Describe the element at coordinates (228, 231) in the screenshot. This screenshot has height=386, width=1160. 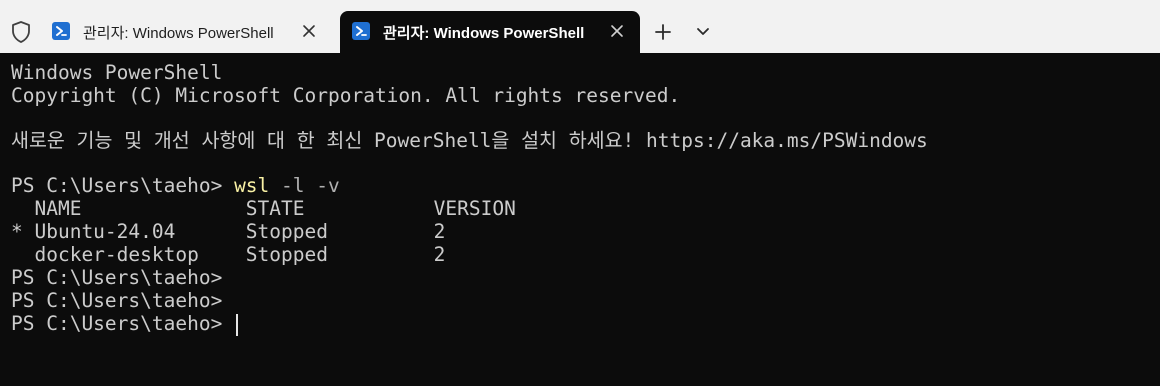
I see `table-row: * Ubuntu-24.04 Stopped 2` at that location.